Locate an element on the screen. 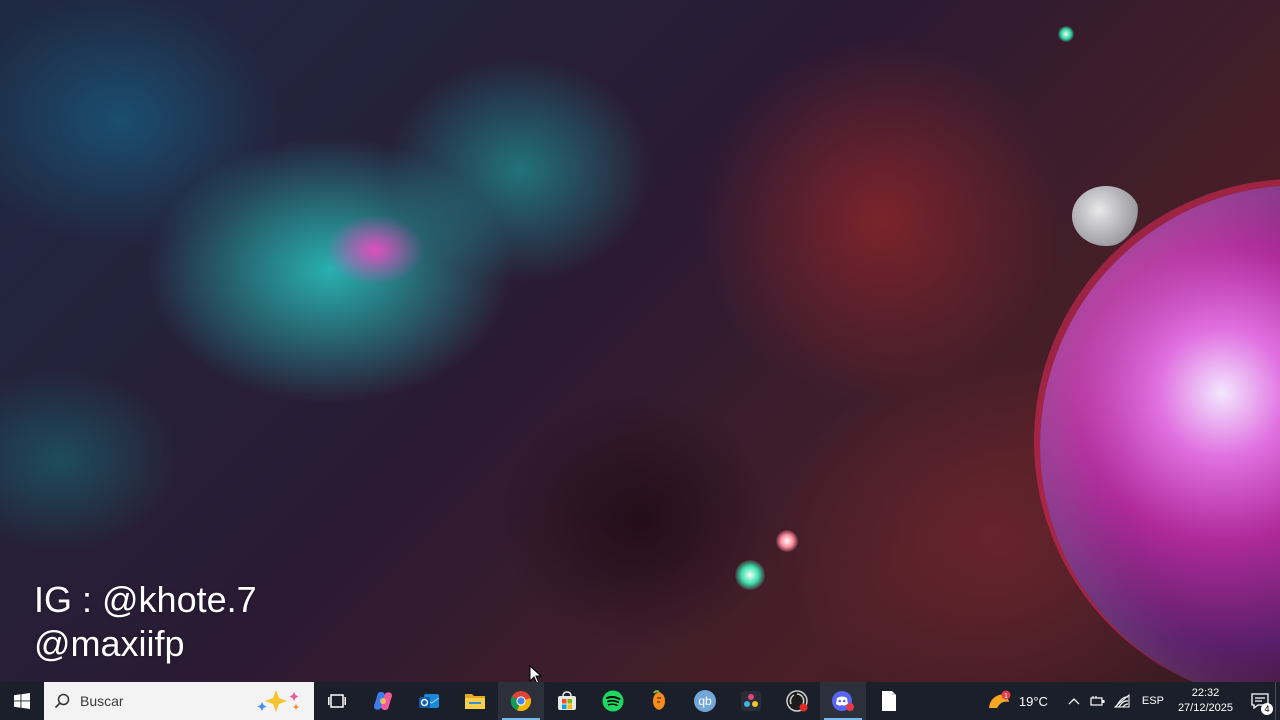  watermark-line-ig: IG : @khote.7 is located at coordinates (145, 599).